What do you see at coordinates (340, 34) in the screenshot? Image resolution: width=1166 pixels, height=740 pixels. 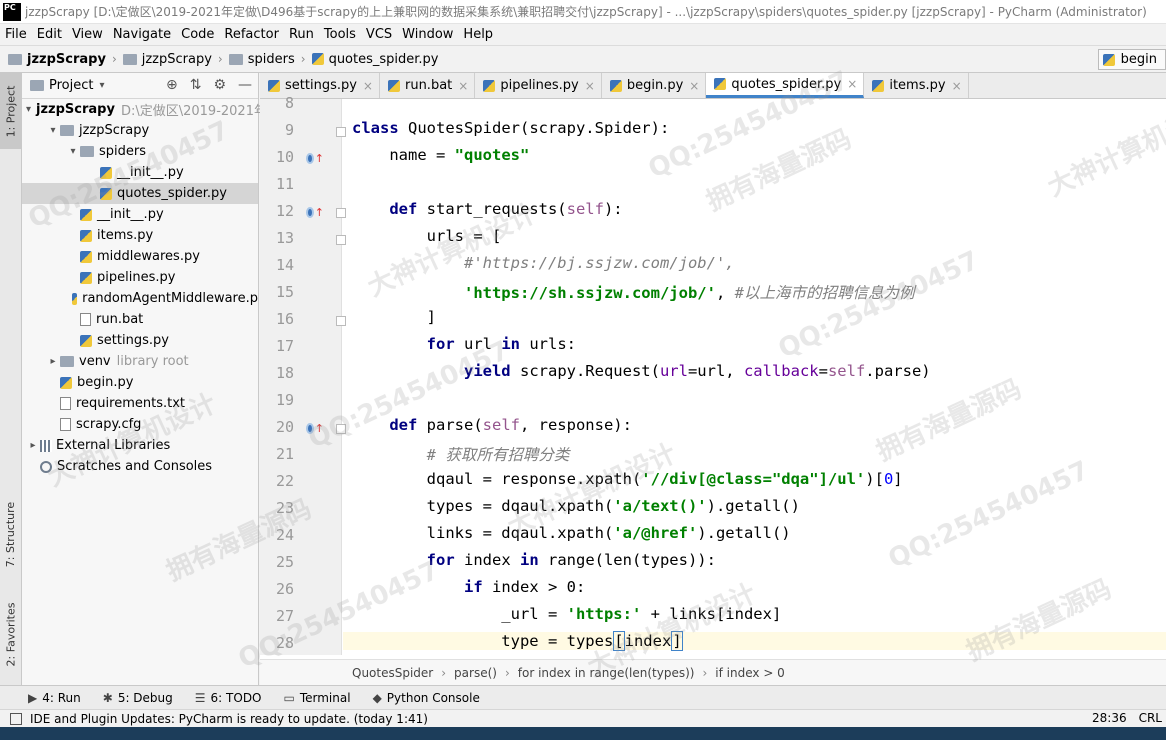 I see `menu-tools: Tools` at bounding box center [340, 34].